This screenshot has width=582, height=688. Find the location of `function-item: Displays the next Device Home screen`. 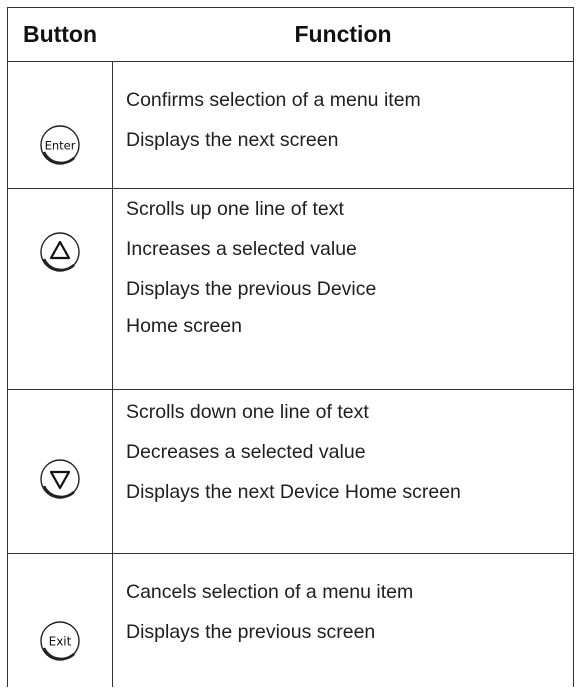

function-item: Displays the next Device Home screen is located at coordinates (293, 492).